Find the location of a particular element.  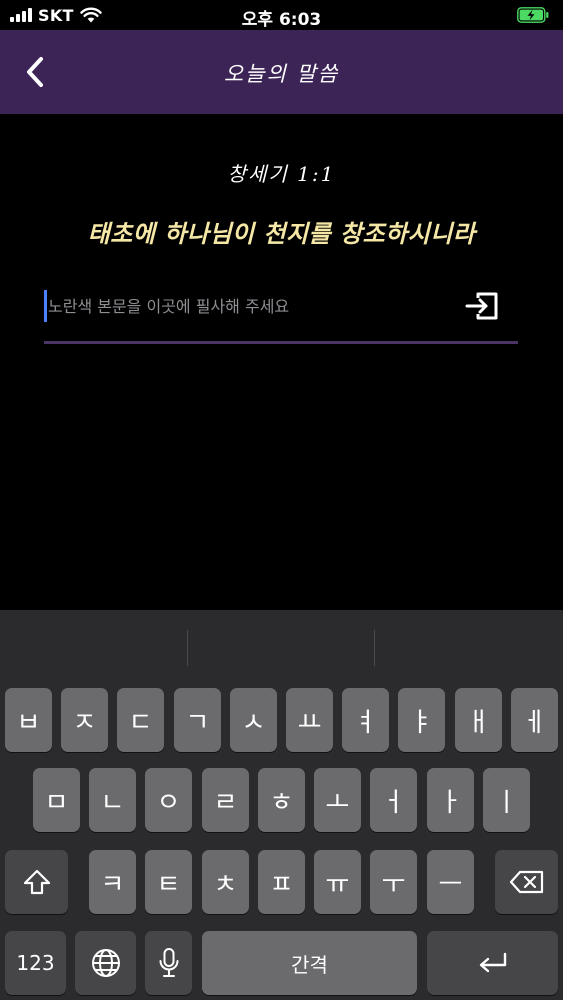

key-row3: ㅍ is located at coordinates (281, 882).